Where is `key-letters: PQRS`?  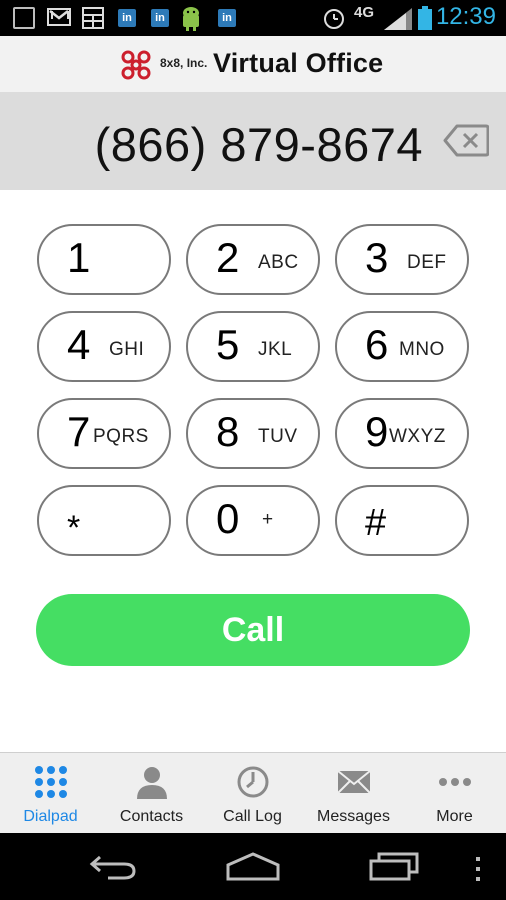 key-letters: PQRS is located at coordinates (121, 436).